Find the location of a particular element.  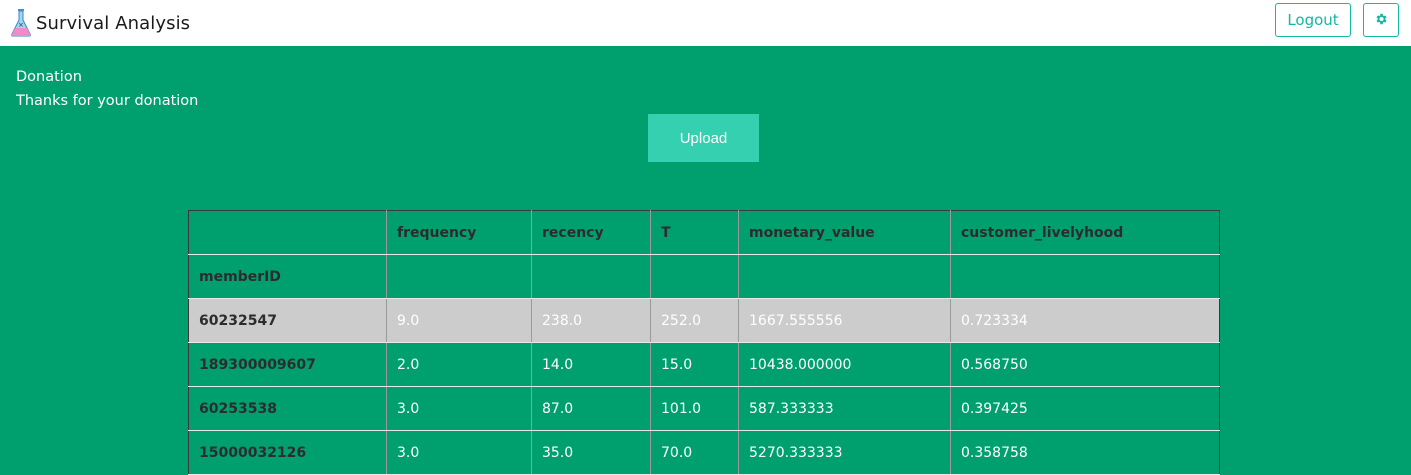

frequency-cell: 9.0 is located at coordinates (459, 320).